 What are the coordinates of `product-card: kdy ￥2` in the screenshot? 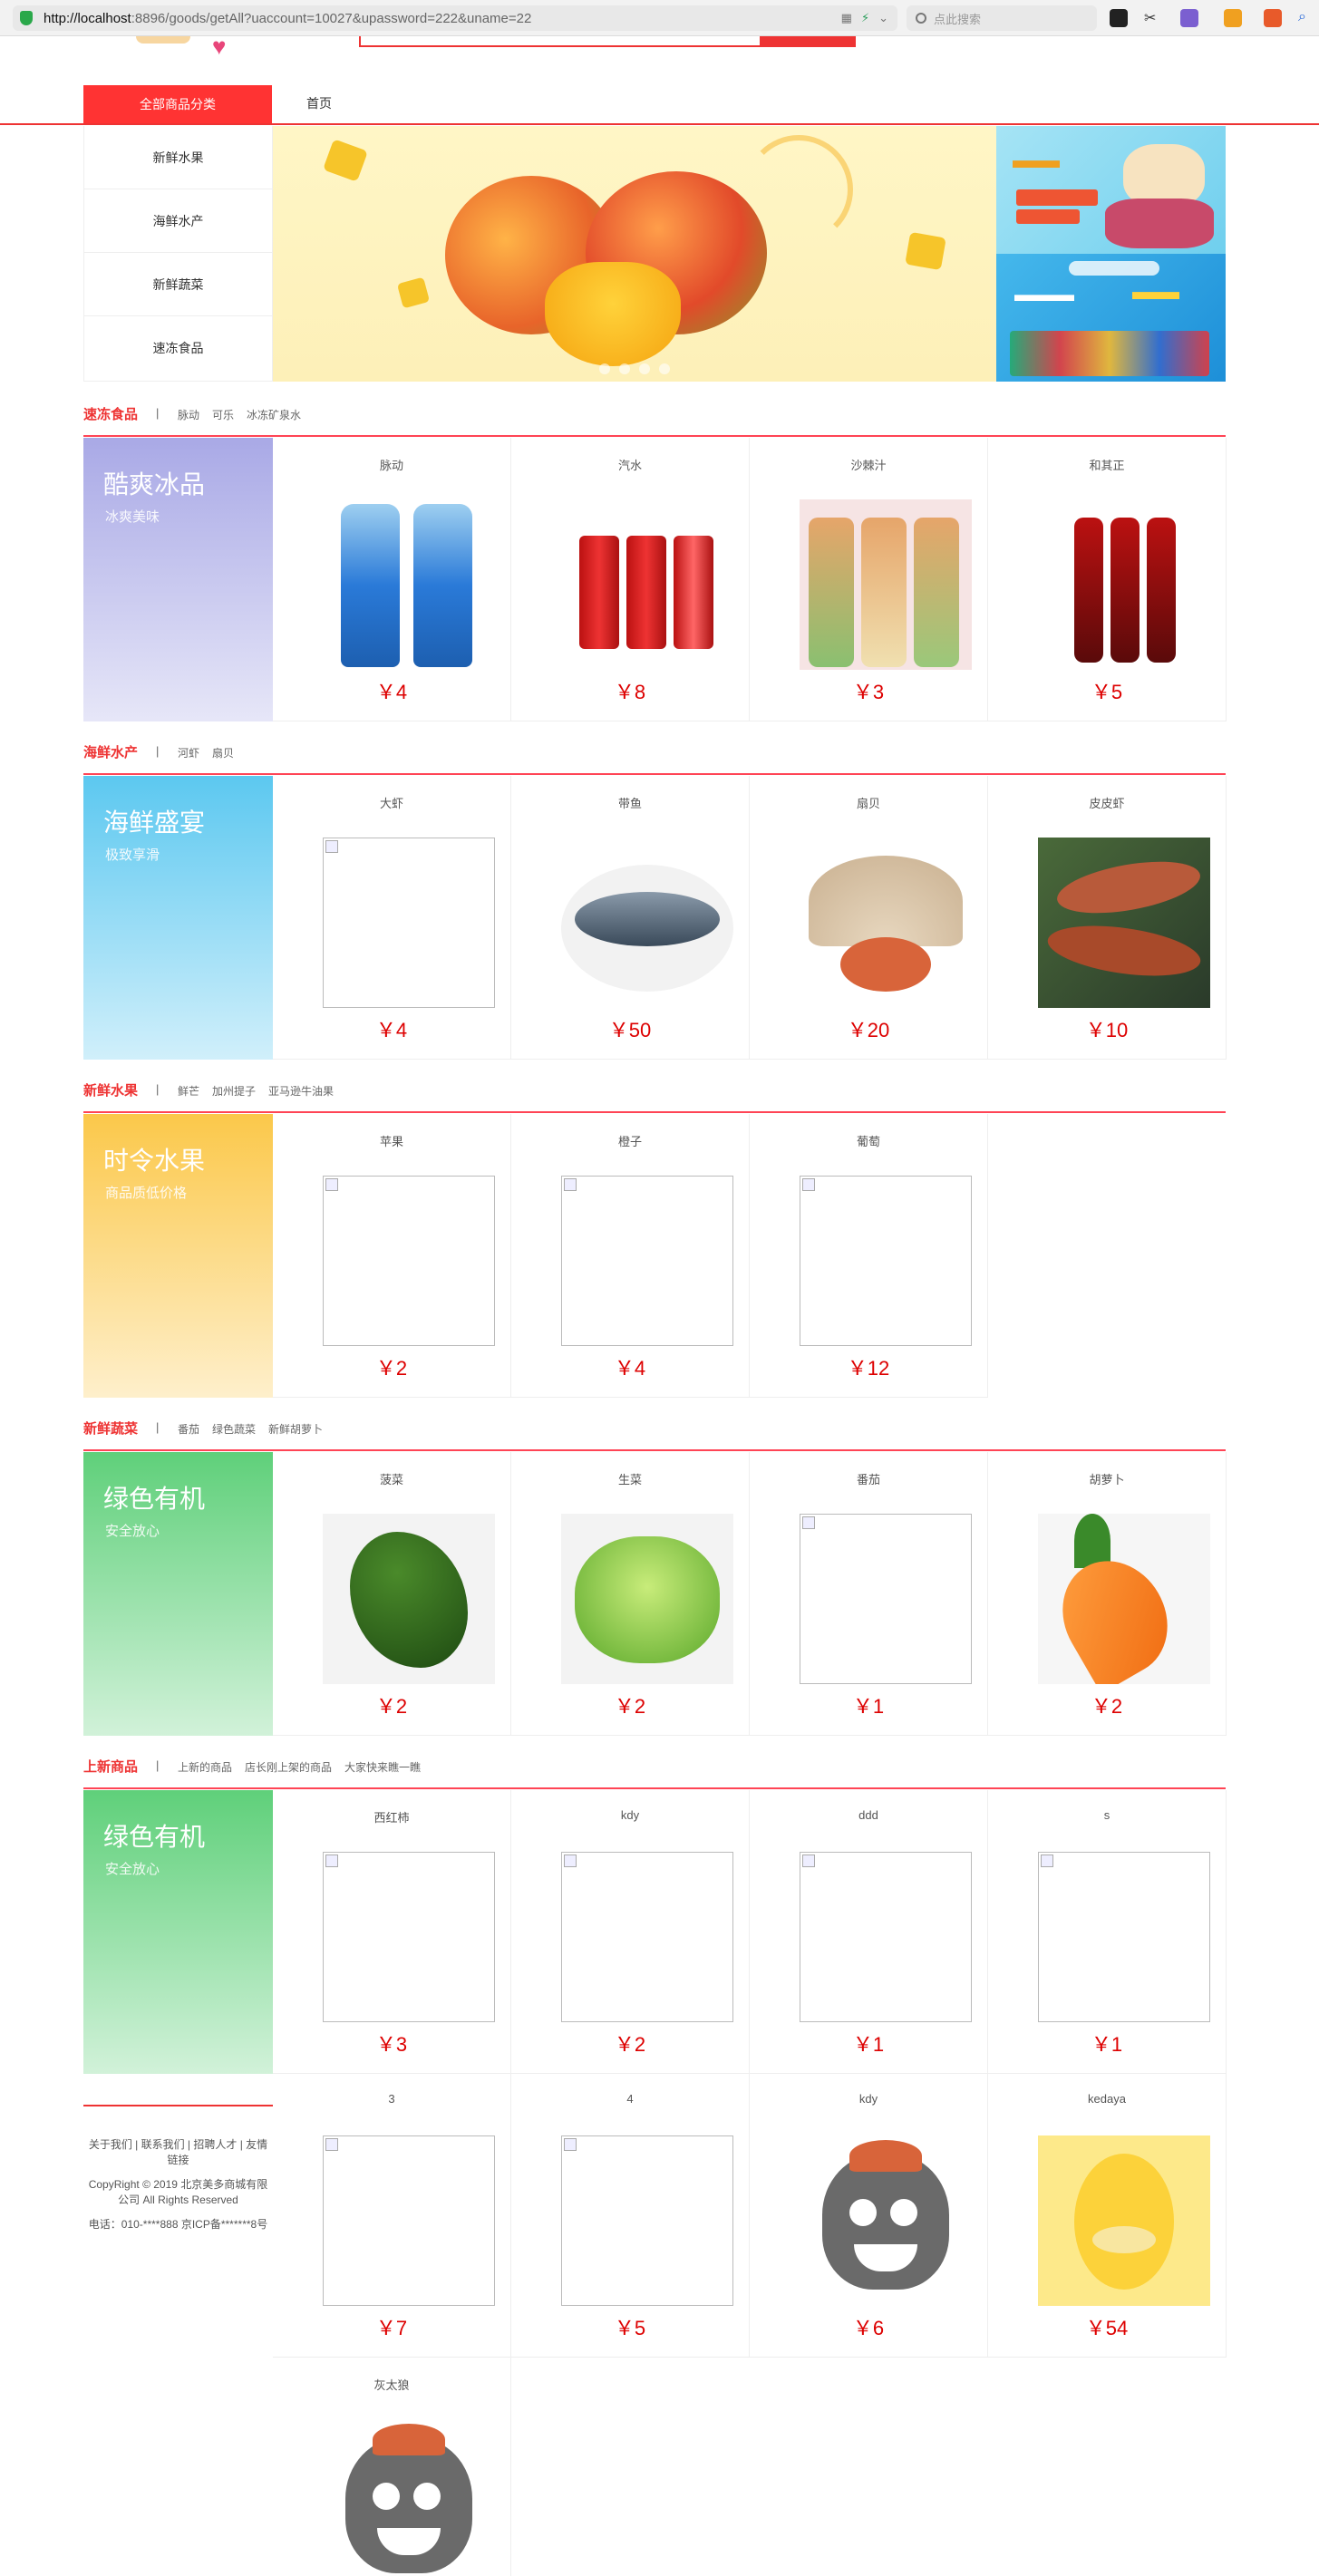 It's located at (630, 1932).